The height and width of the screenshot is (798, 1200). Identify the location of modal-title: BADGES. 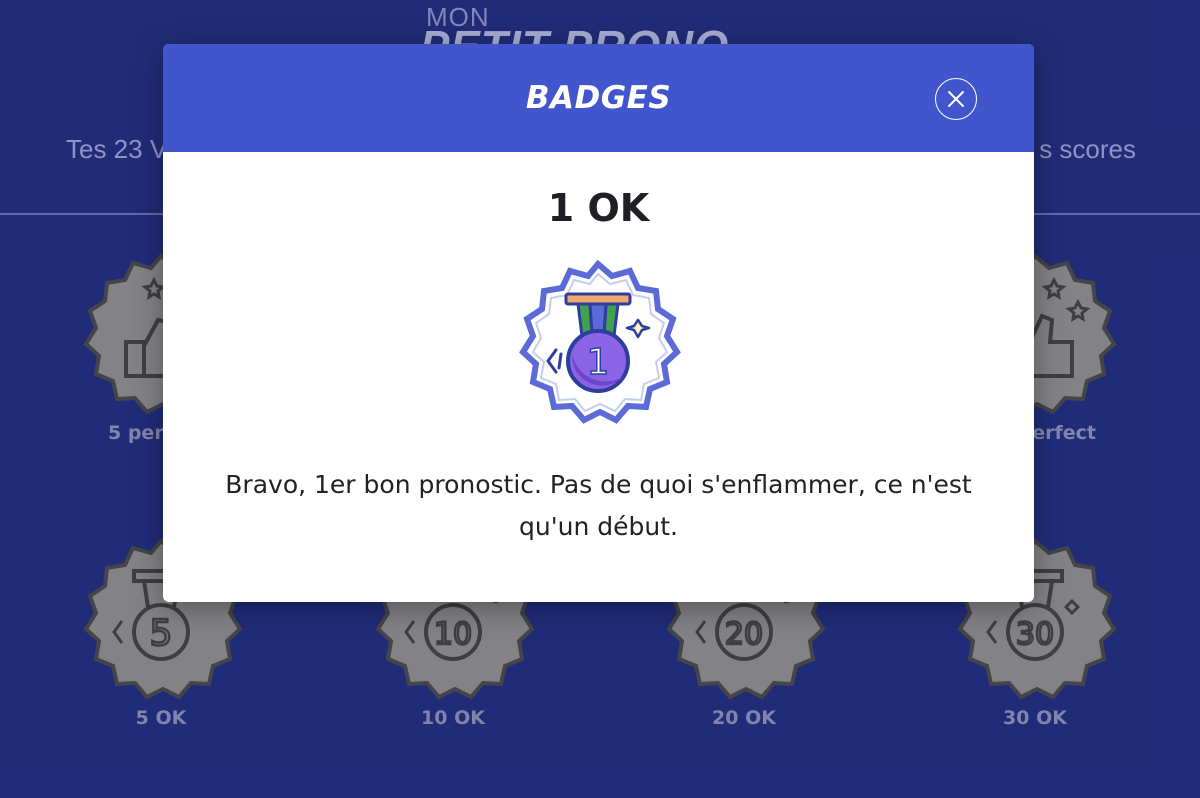
(598, 98).